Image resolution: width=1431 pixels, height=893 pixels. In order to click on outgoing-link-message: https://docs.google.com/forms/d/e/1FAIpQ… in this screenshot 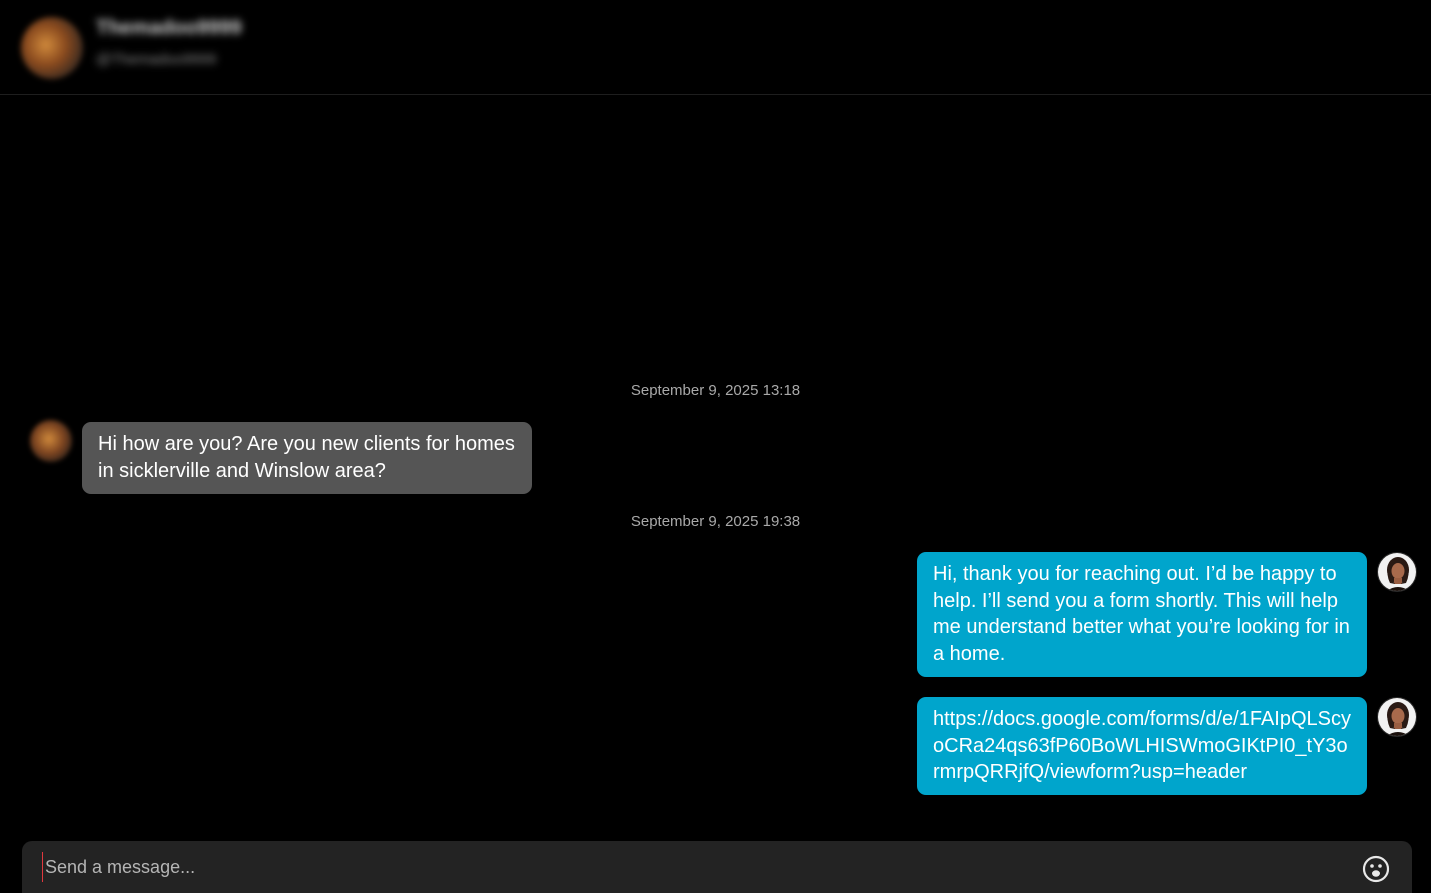, I will do `click(1142, 746)`.